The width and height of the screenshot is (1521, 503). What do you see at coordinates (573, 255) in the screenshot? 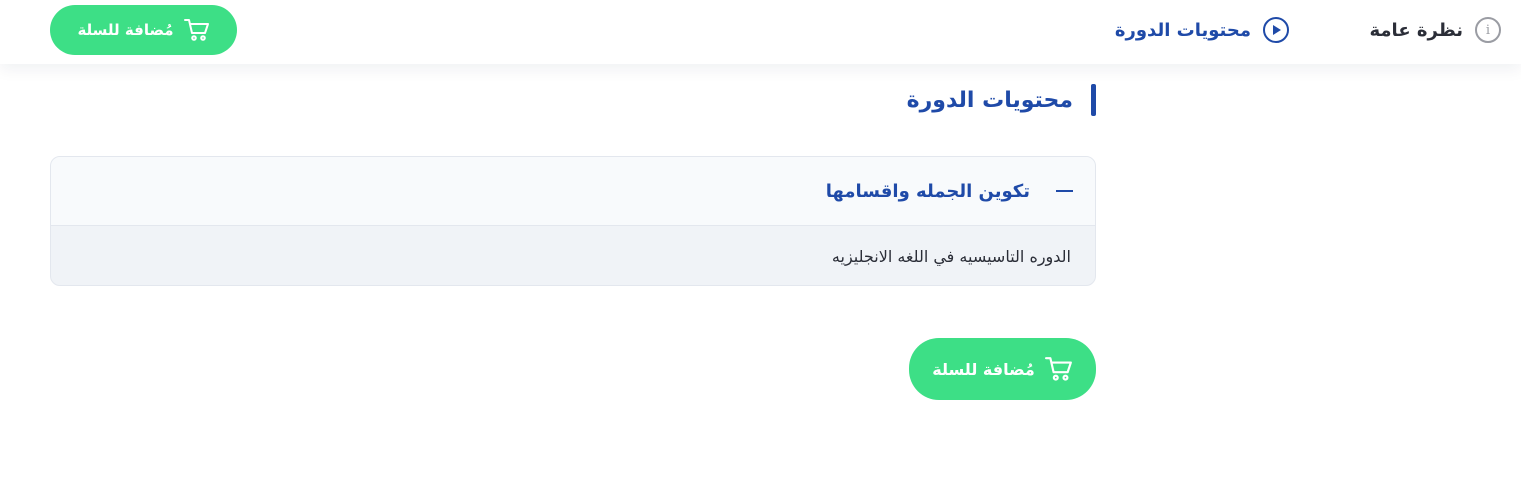
I see `lesson-item: الدوره التاسيسيه في اللغه الانجليزيه` at bounding box center [573, 255].